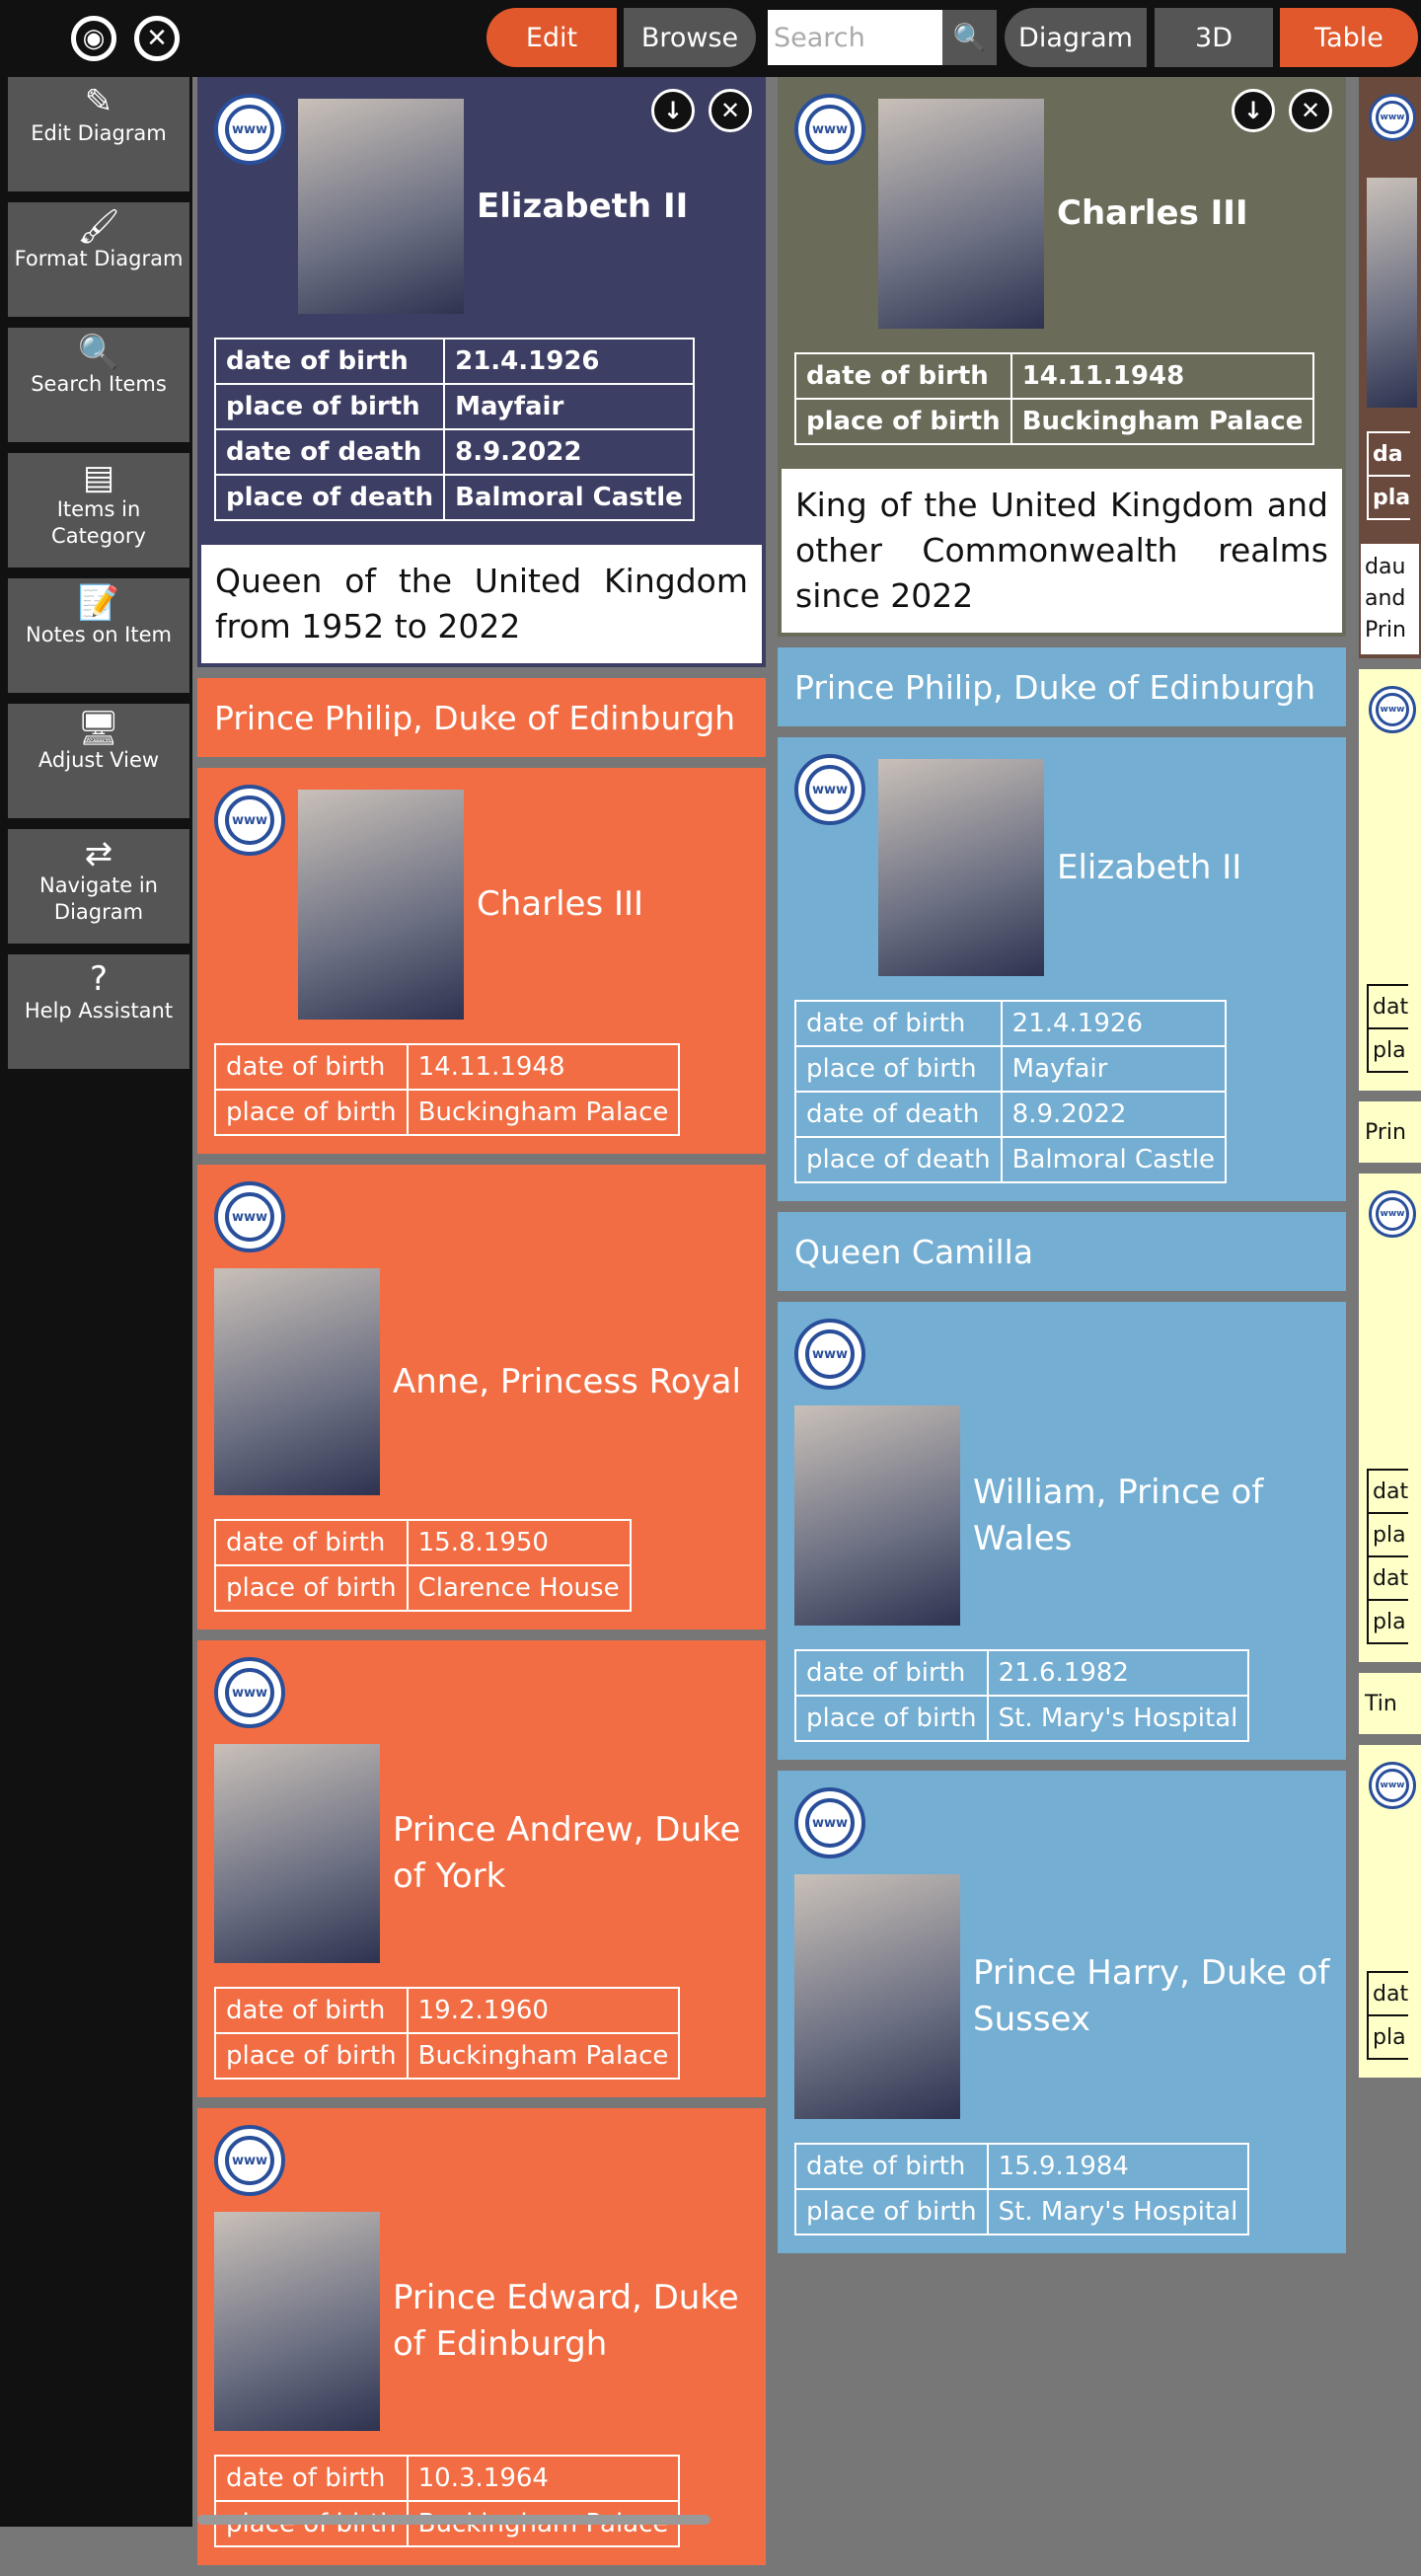  I want to click on sidebar-item-notes-on-item: 📝 Notes on Item, so click(98, 635).